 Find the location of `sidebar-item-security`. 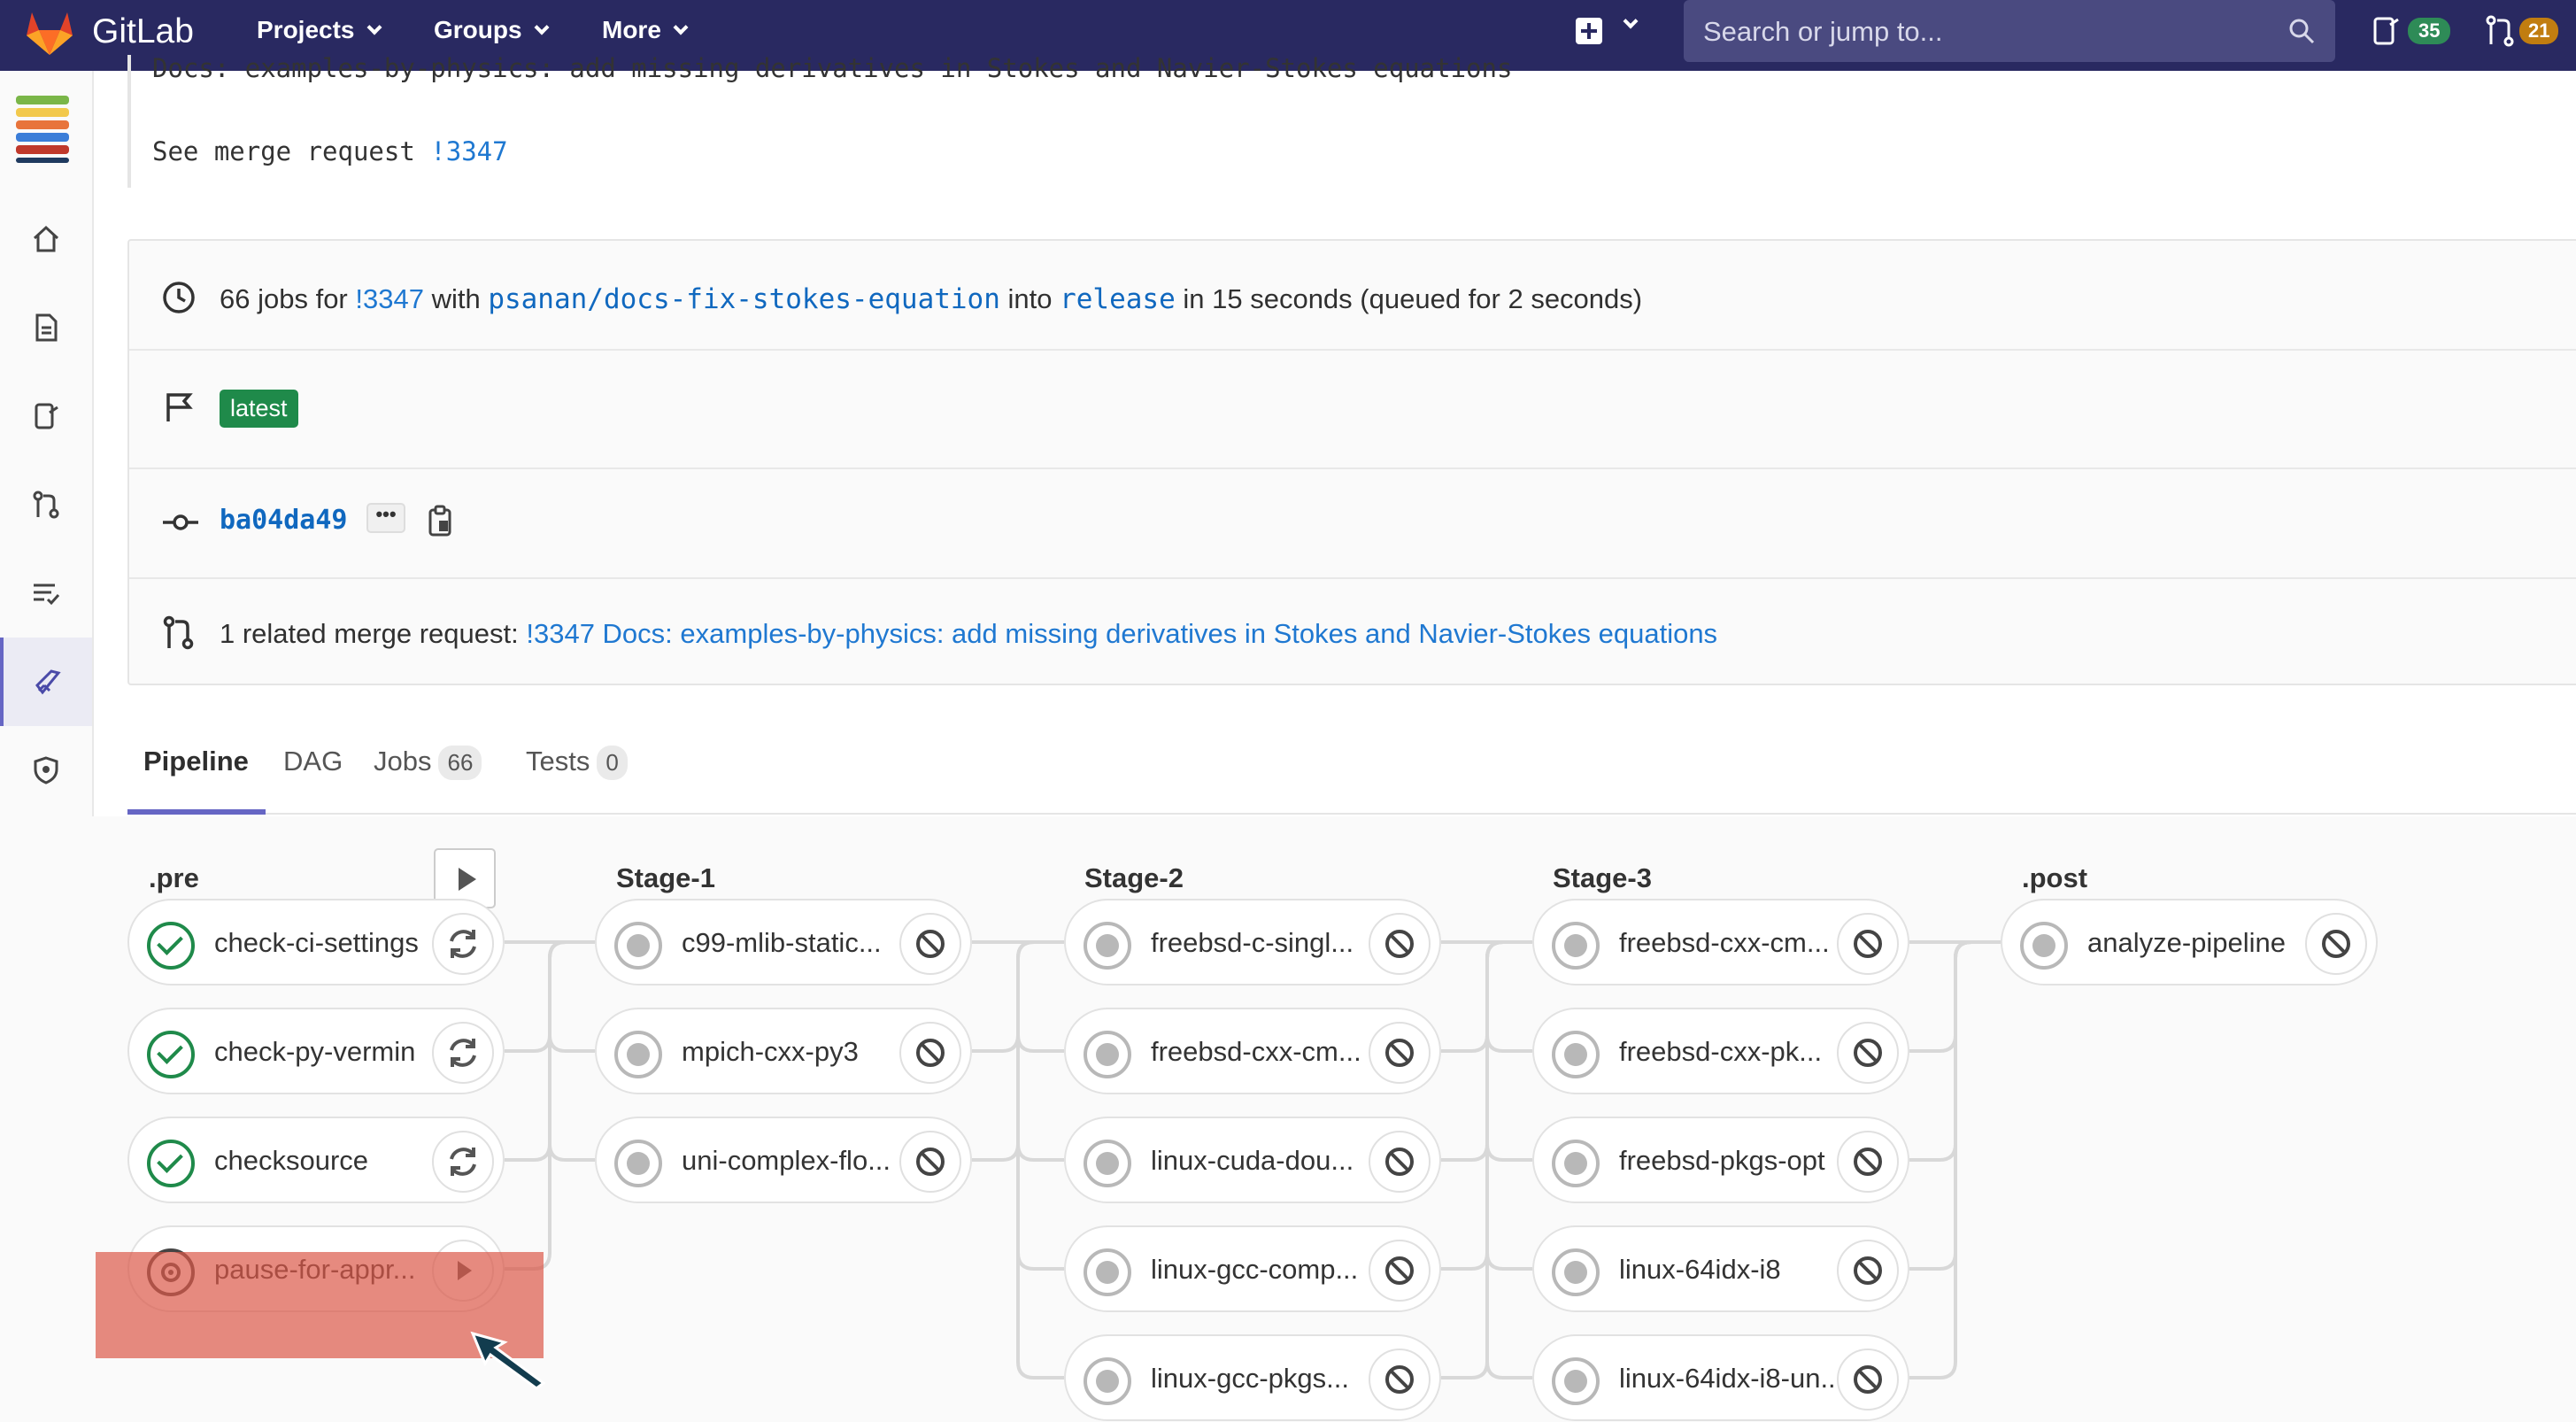

sidebar-item-security is located at coordinates (46, 770).